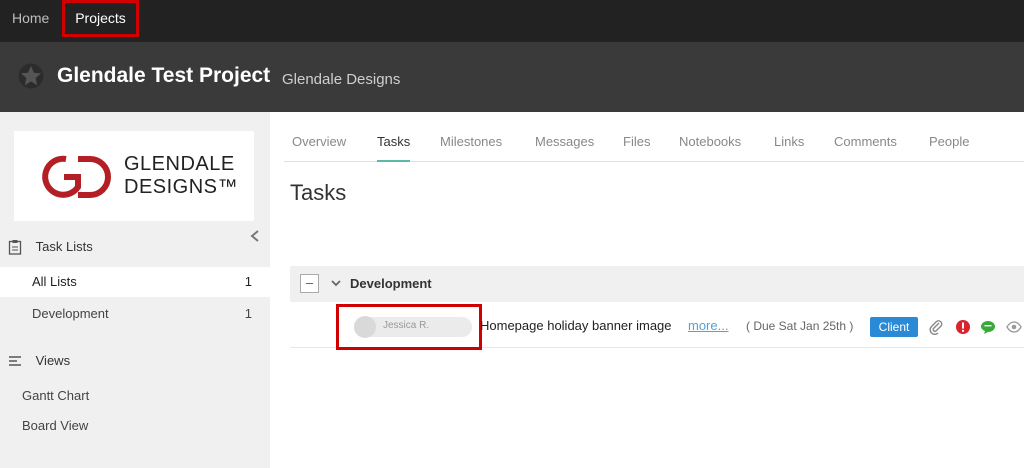  What do you see at coordinates (164, 75) in the screenshot?
I see `project-title: Glendale Test Project` at bounding box center [164, 75].